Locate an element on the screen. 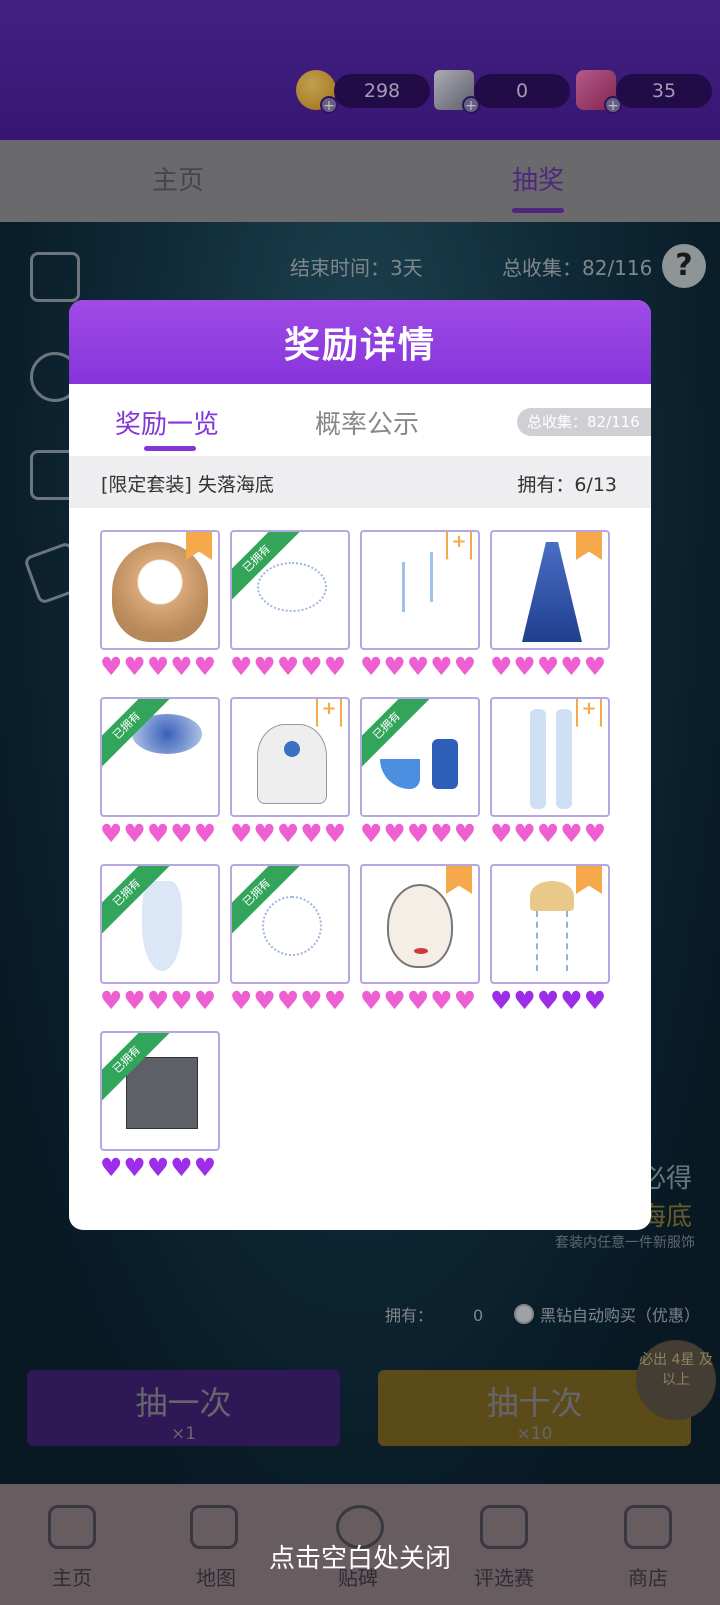  reward-item-jellyfish-accessory: ♥ ♥ ♥ ♥ ♥ is located at coordinates (550, 939).